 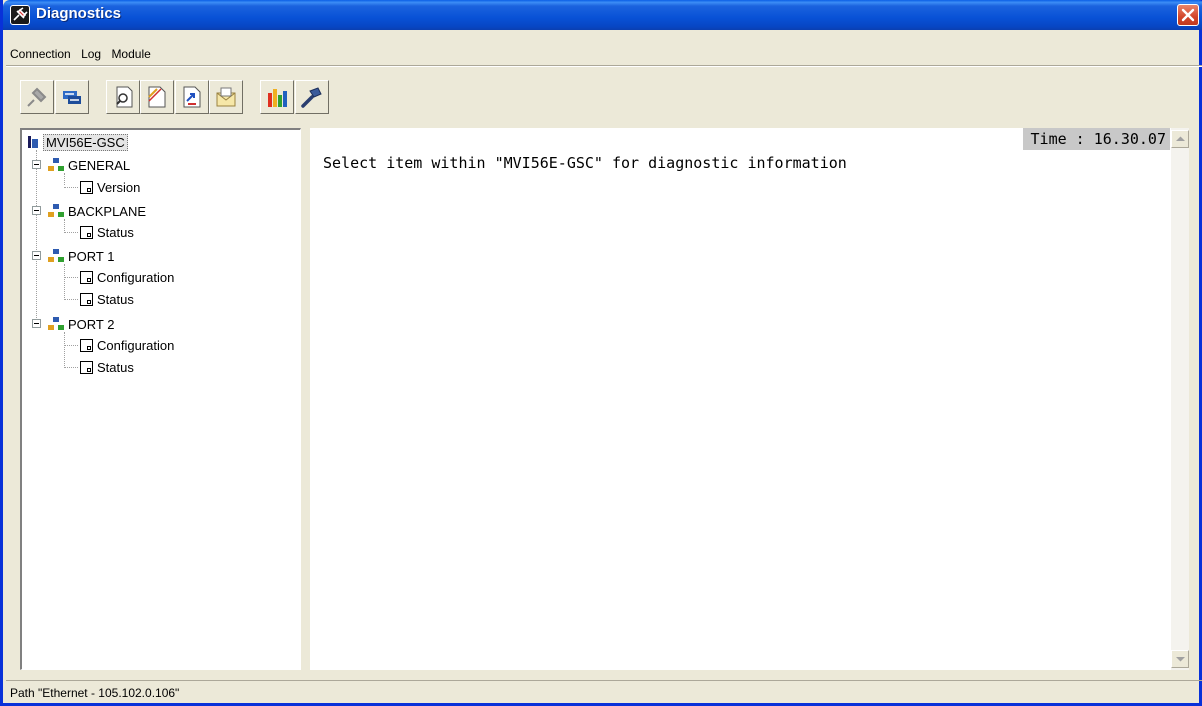 I want to click on close-icon, so click(x=1188, y=15).